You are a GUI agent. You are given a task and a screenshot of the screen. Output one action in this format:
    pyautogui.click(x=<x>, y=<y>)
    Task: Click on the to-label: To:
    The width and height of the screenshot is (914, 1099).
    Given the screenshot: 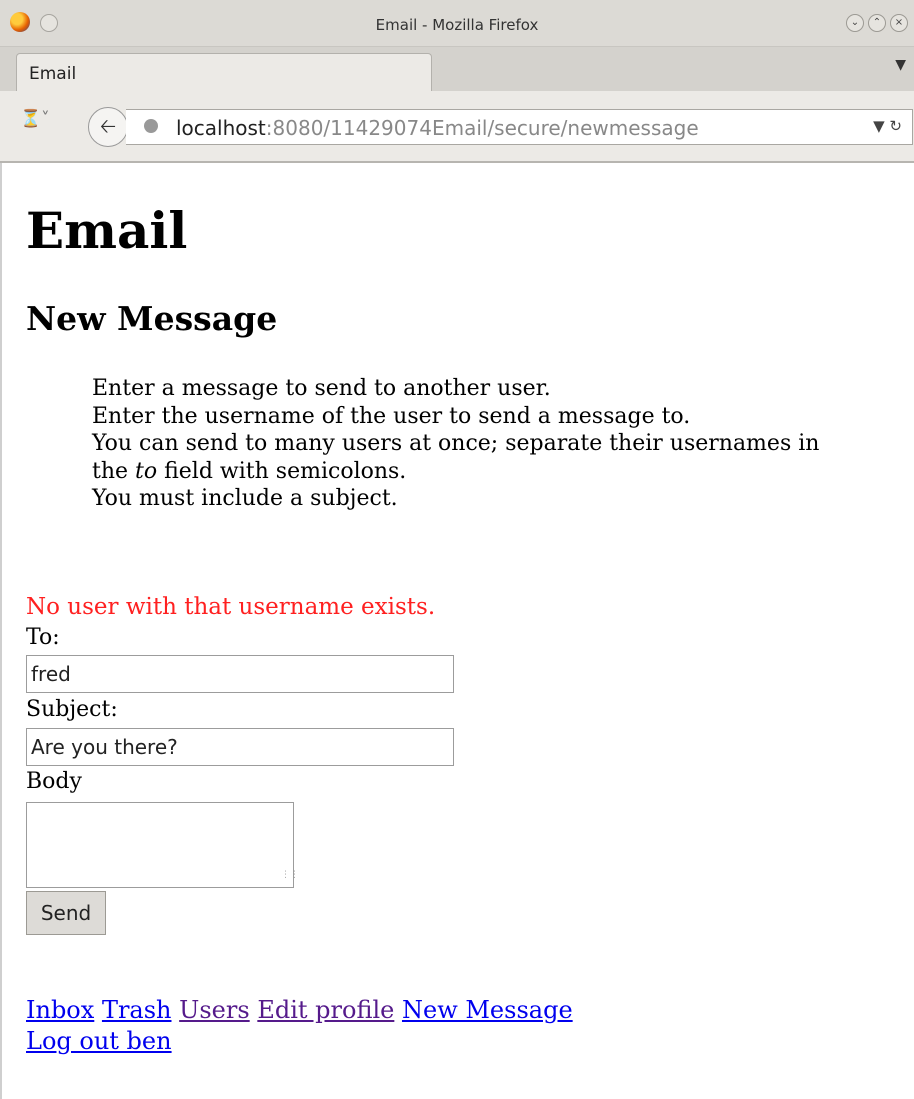 What is the action you would take?
    pyautogui.click(x=43, y=637)
    